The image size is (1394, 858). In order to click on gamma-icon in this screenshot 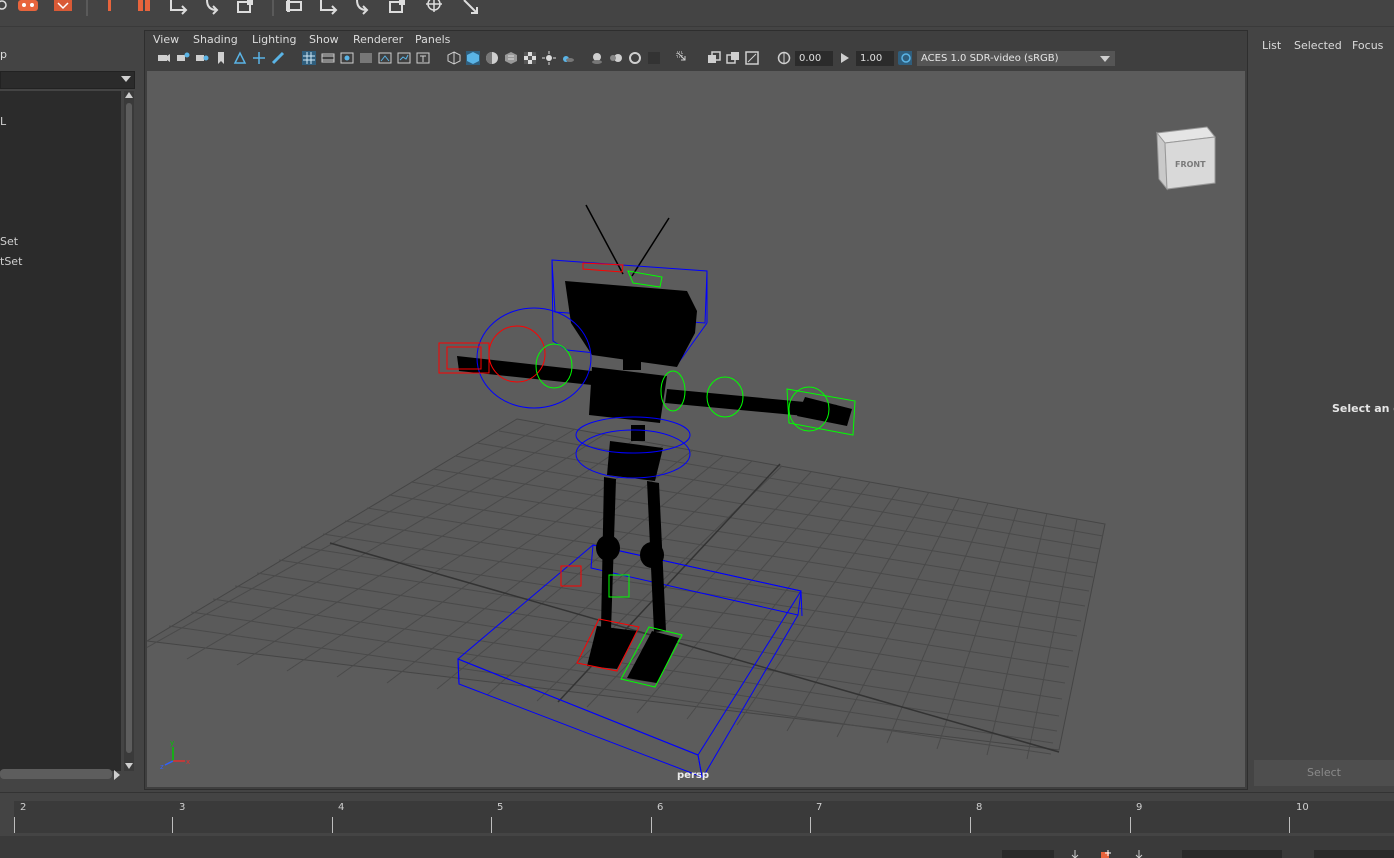, I will do `click(845, 58)`.